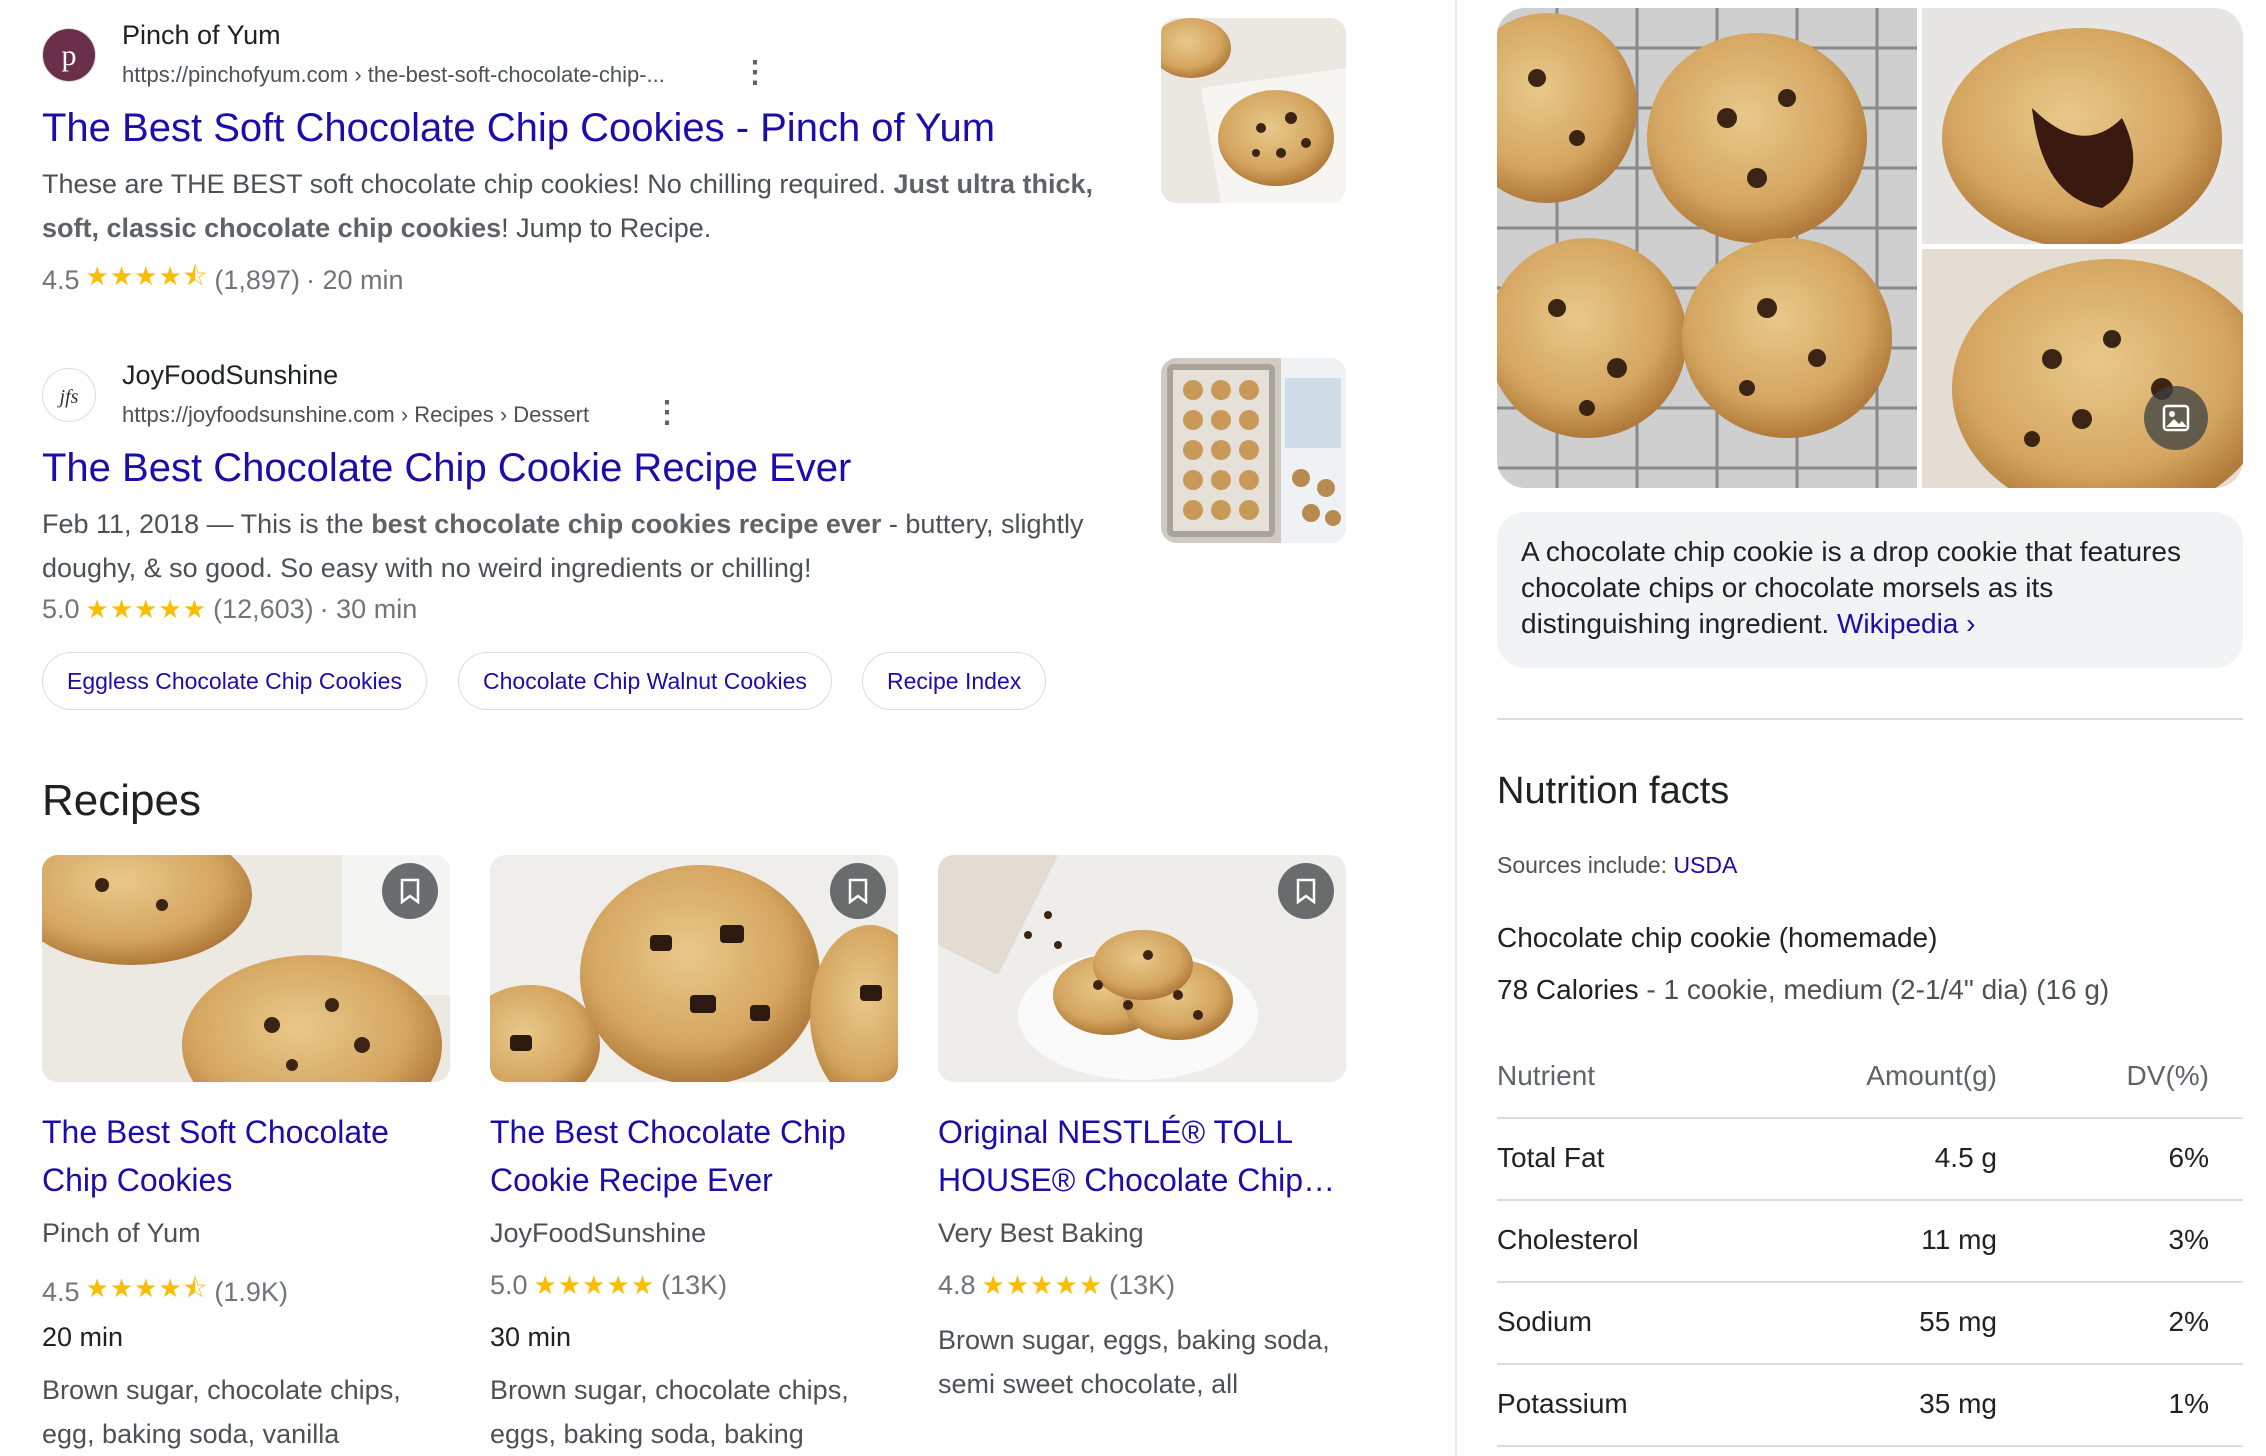 The image size is (2266, 1456). I want to click on wikipedia-link: Wikipedia ›, so click(1906, 623).